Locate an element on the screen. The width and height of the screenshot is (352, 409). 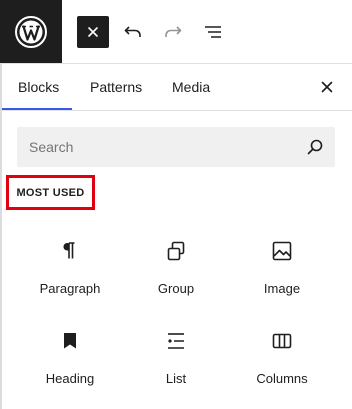
active-tab-indicator is located at coordinates (37, 109).